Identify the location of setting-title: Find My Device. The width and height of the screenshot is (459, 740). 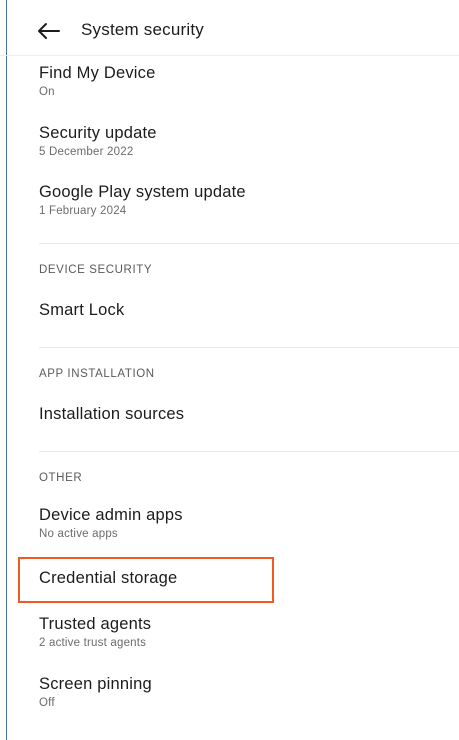
(97, 73).